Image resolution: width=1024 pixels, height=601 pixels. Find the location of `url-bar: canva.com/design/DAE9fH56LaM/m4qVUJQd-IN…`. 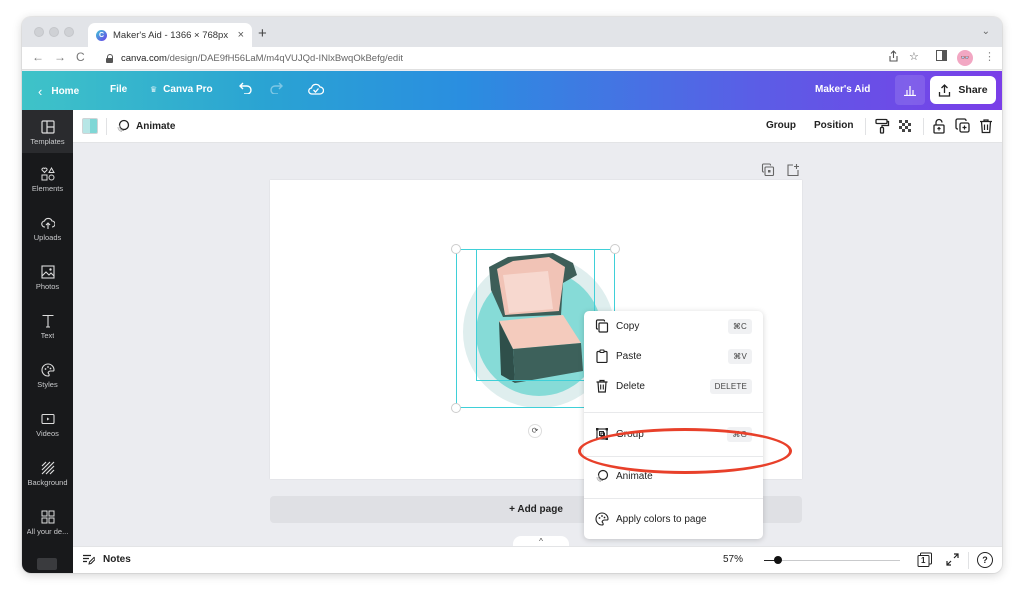

url-bar: canva.com/design/DAE9fH56LaM/m4qVUJQd-IN… is located at coordinates (498, 58).